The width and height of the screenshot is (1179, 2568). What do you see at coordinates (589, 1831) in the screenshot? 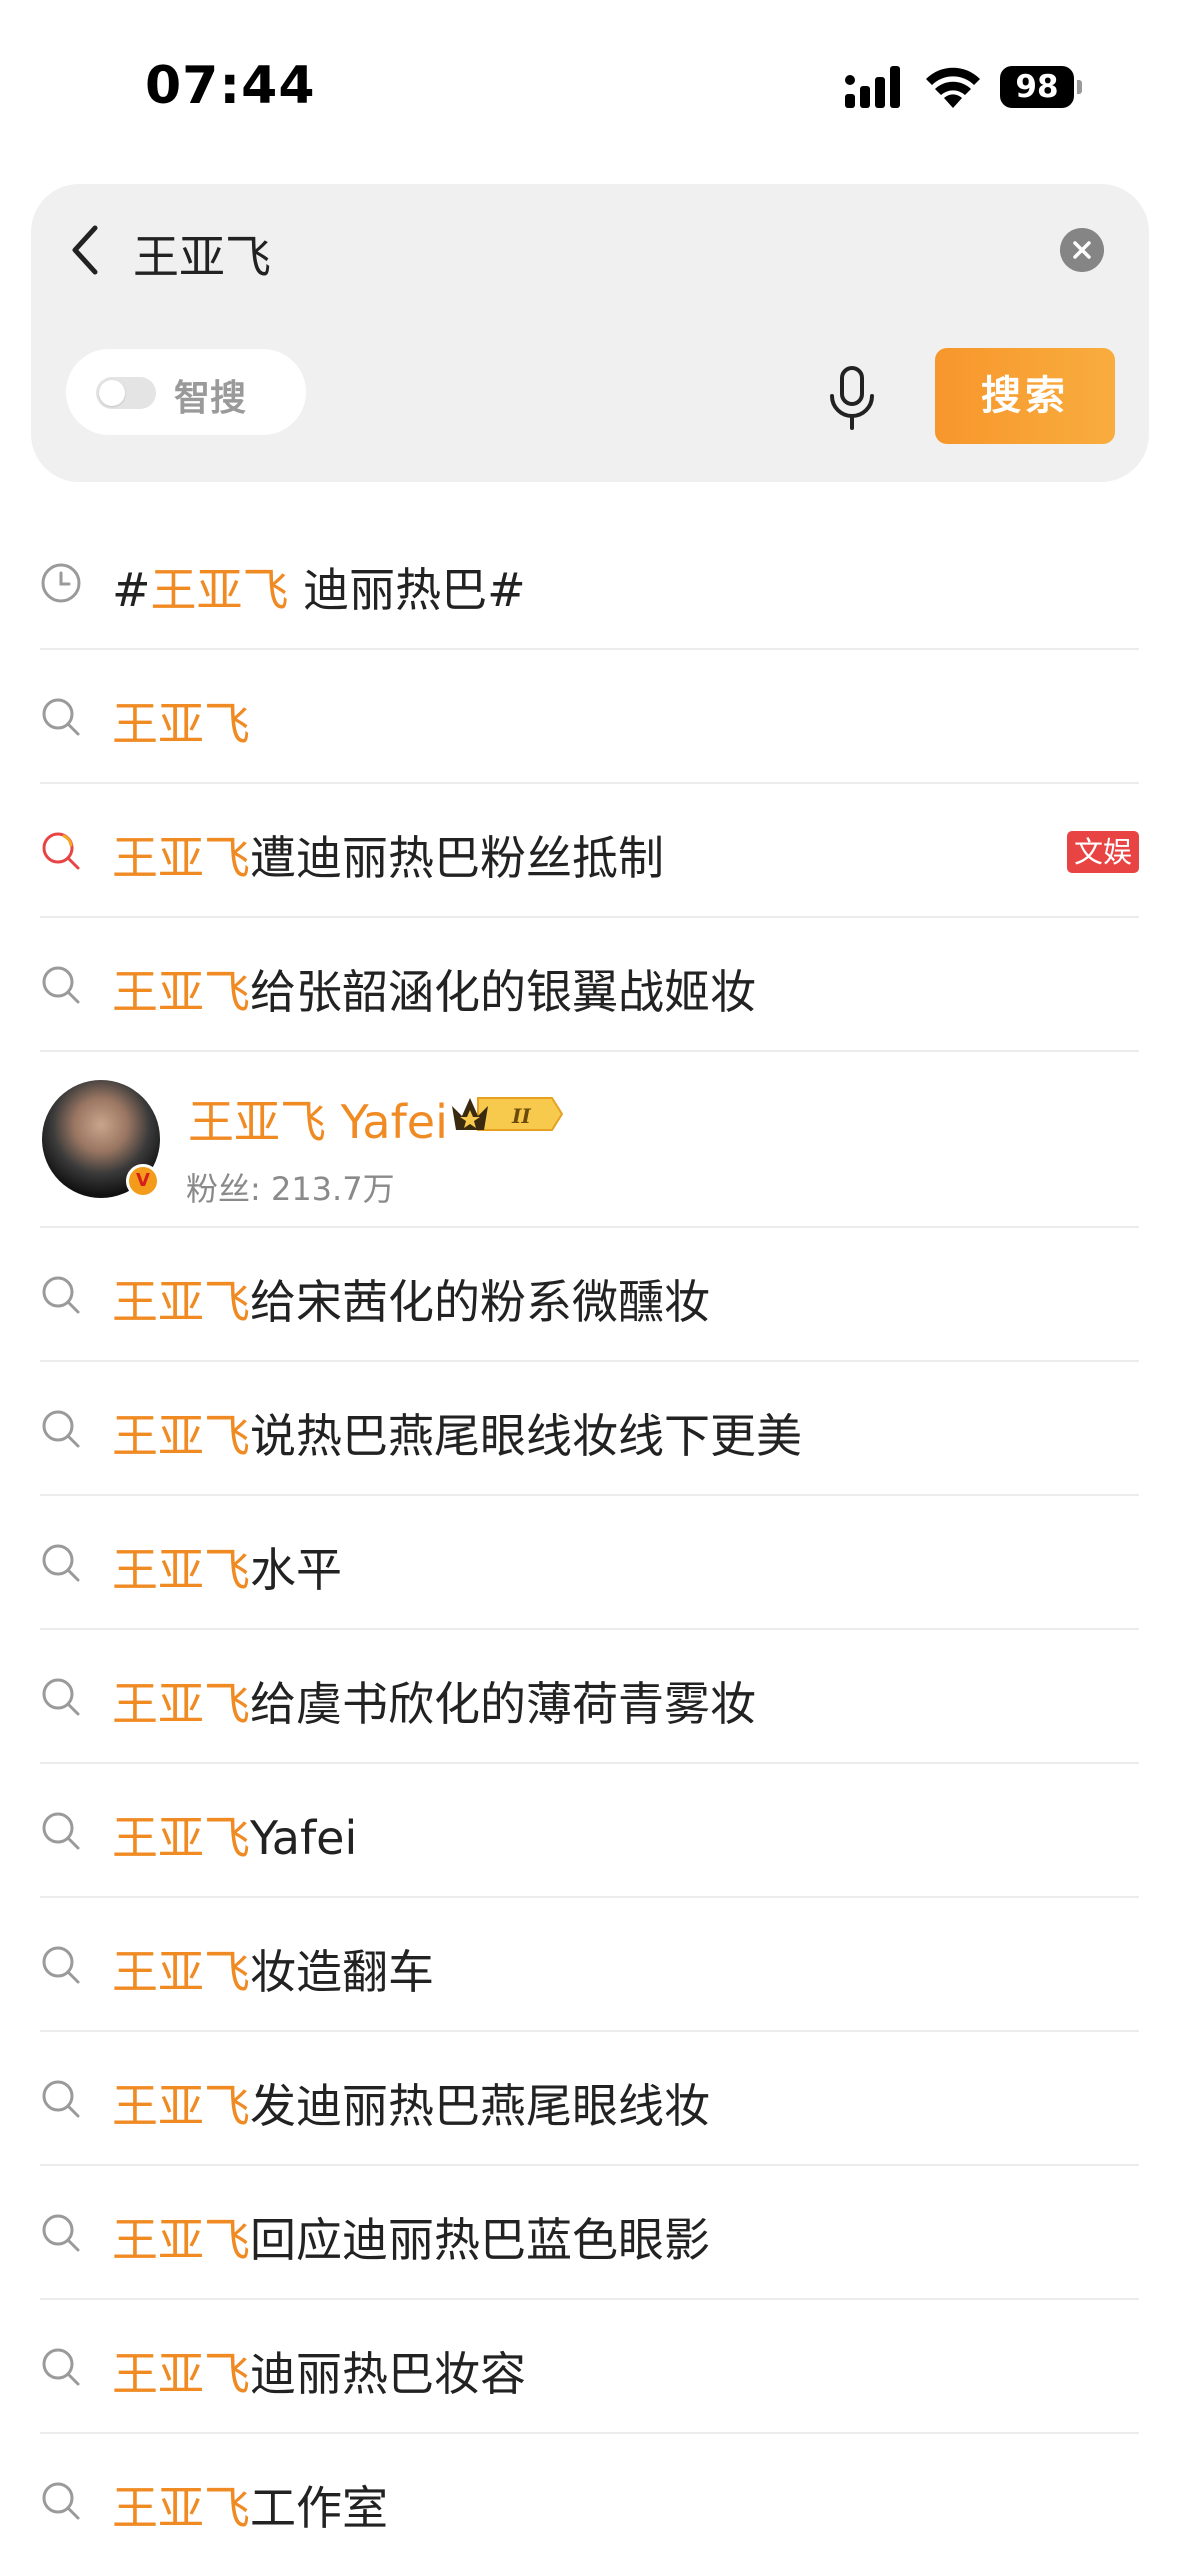
I see `suggestion-item: 王亚飞Yafei` at bounding box center [589, 1831].